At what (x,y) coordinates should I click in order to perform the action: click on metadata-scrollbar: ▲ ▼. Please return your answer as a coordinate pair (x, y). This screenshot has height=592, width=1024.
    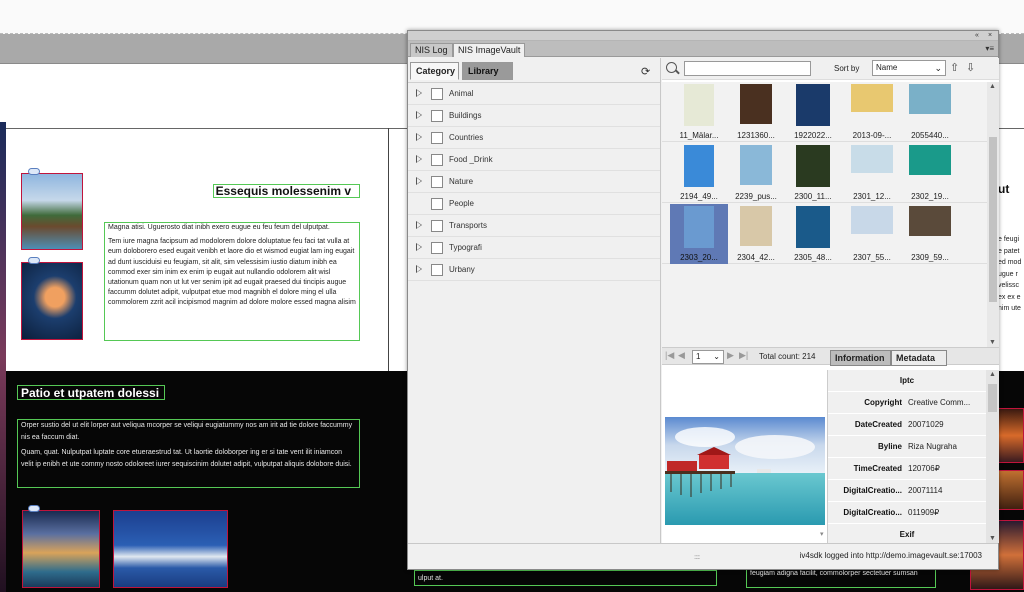
    Looking at the image, I should click on (992, 456).